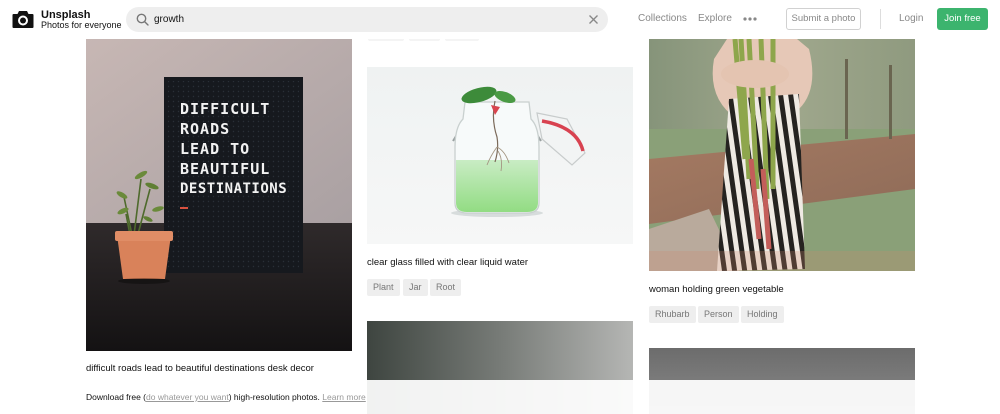 This screenshot has height=414, width=1000. What do you see at coordinates (225, 109) in the screenshot?
I see `board-text-line: DIFFICULT` at bounding box center [225, 109].